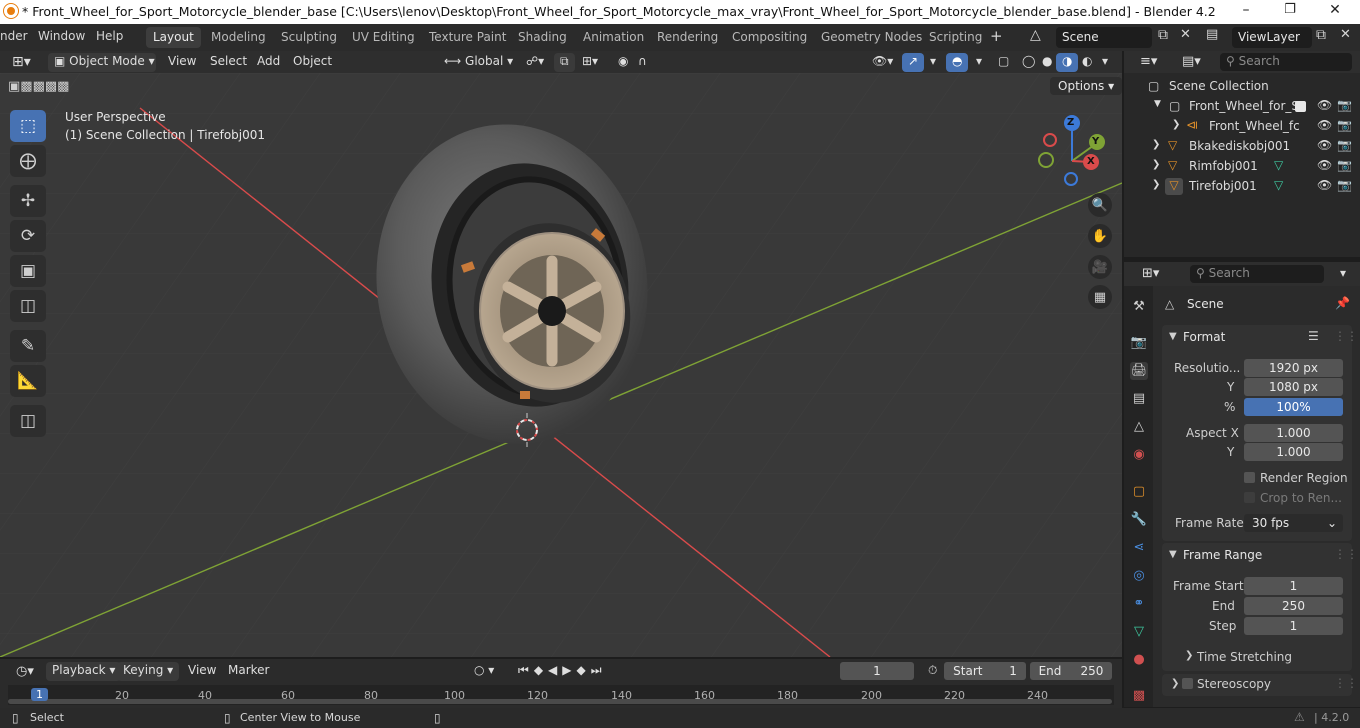 The width and height of the screenshot is (1360, 728). What do you see at coordinates (1139, 492) in the screenshot?
I see `object-tab-icon: ▢` at bounding box center [1139, 492].